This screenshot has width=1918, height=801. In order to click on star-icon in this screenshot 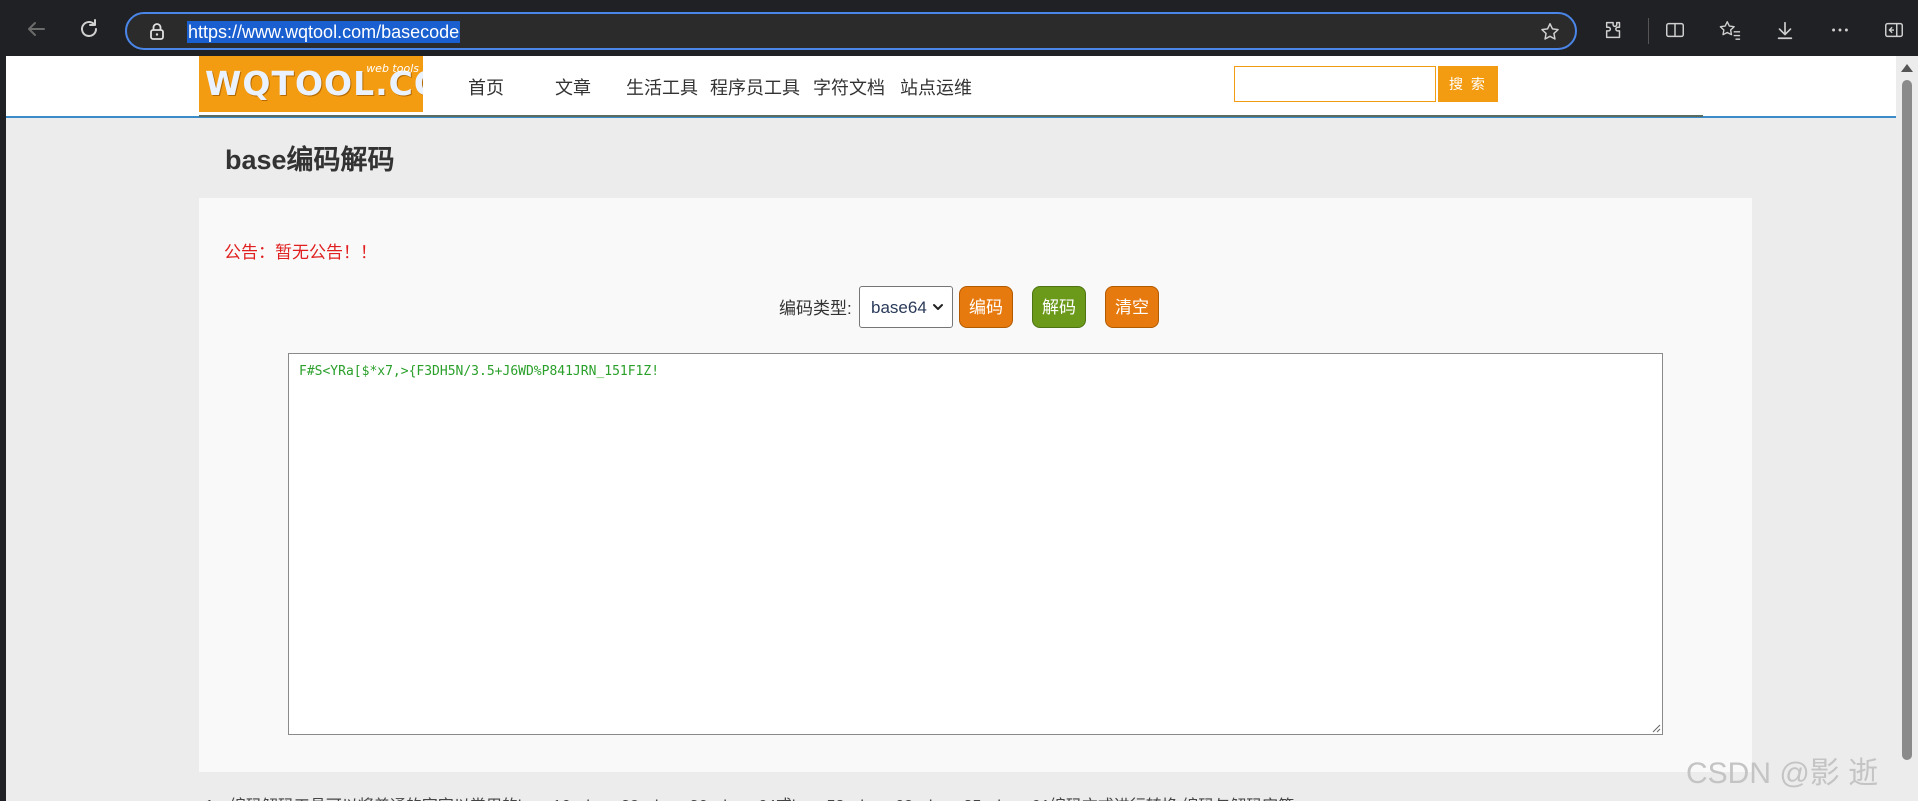, I will do `click(1550, 32)`.